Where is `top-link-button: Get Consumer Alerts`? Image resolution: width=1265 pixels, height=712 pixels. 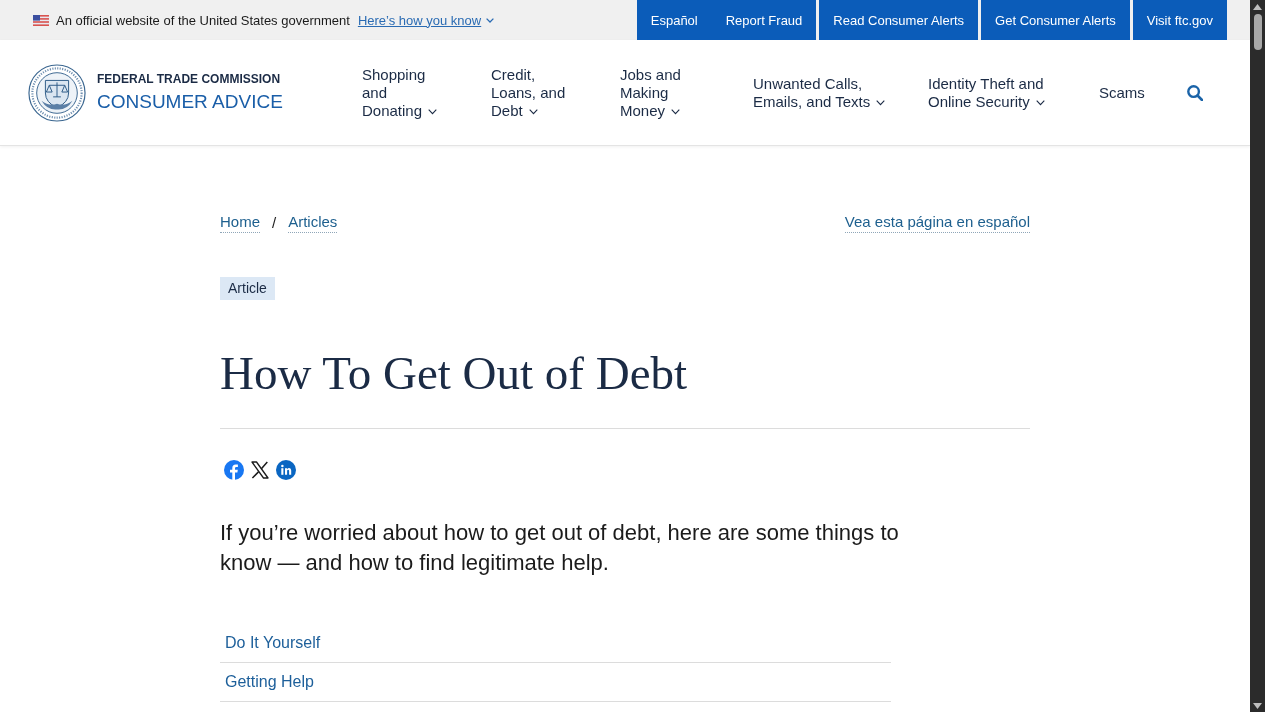 top-link-button: Get Consumer Alerts is located at coordinates (1055, 20).